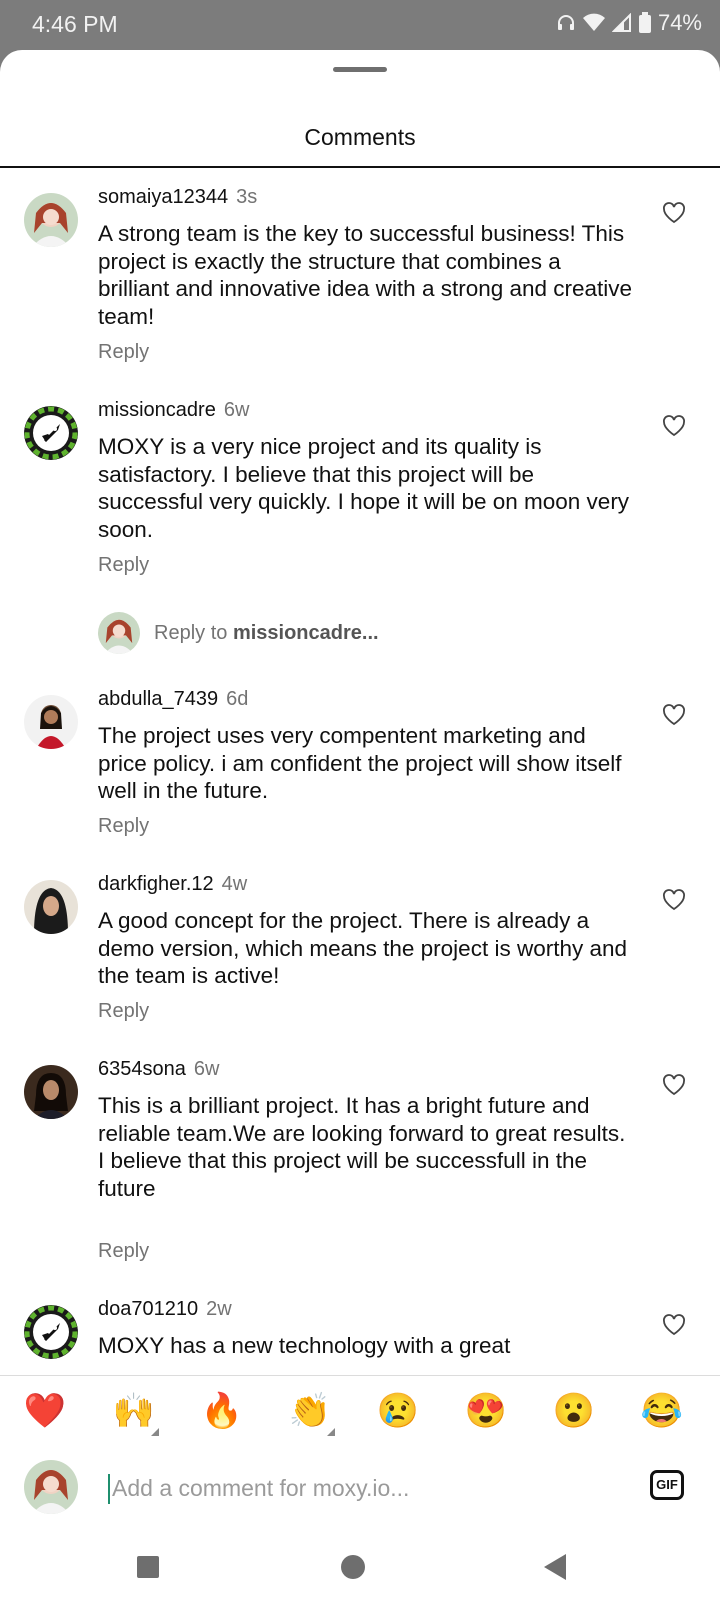  I want to click on username: somaiya12344, so click(163, 197).